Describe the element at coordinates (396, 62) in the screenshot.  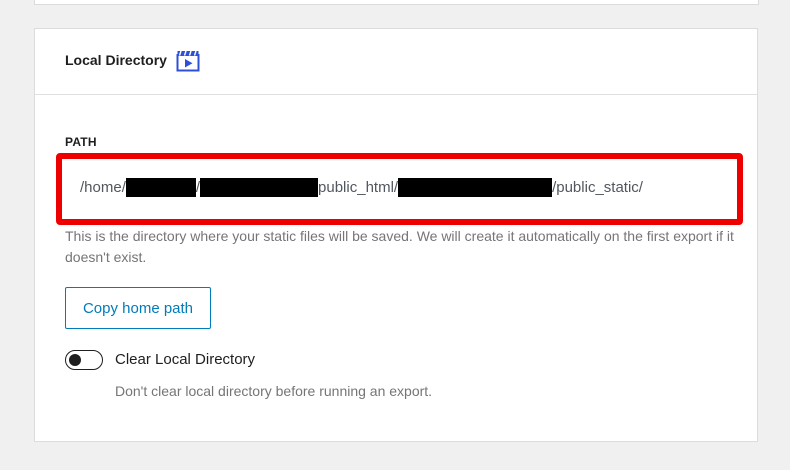
I see `card-header: Local Directory` at that location.